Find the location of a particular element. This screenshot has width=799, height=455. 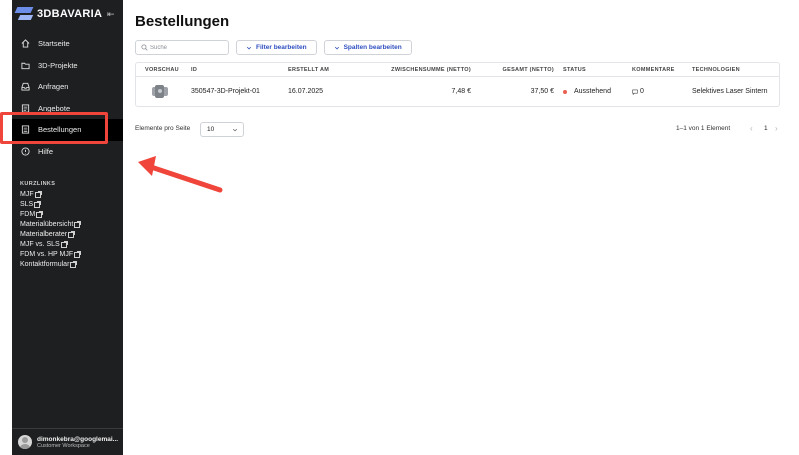

quicklink-sls: SLS is located at coordinates (50, 205).